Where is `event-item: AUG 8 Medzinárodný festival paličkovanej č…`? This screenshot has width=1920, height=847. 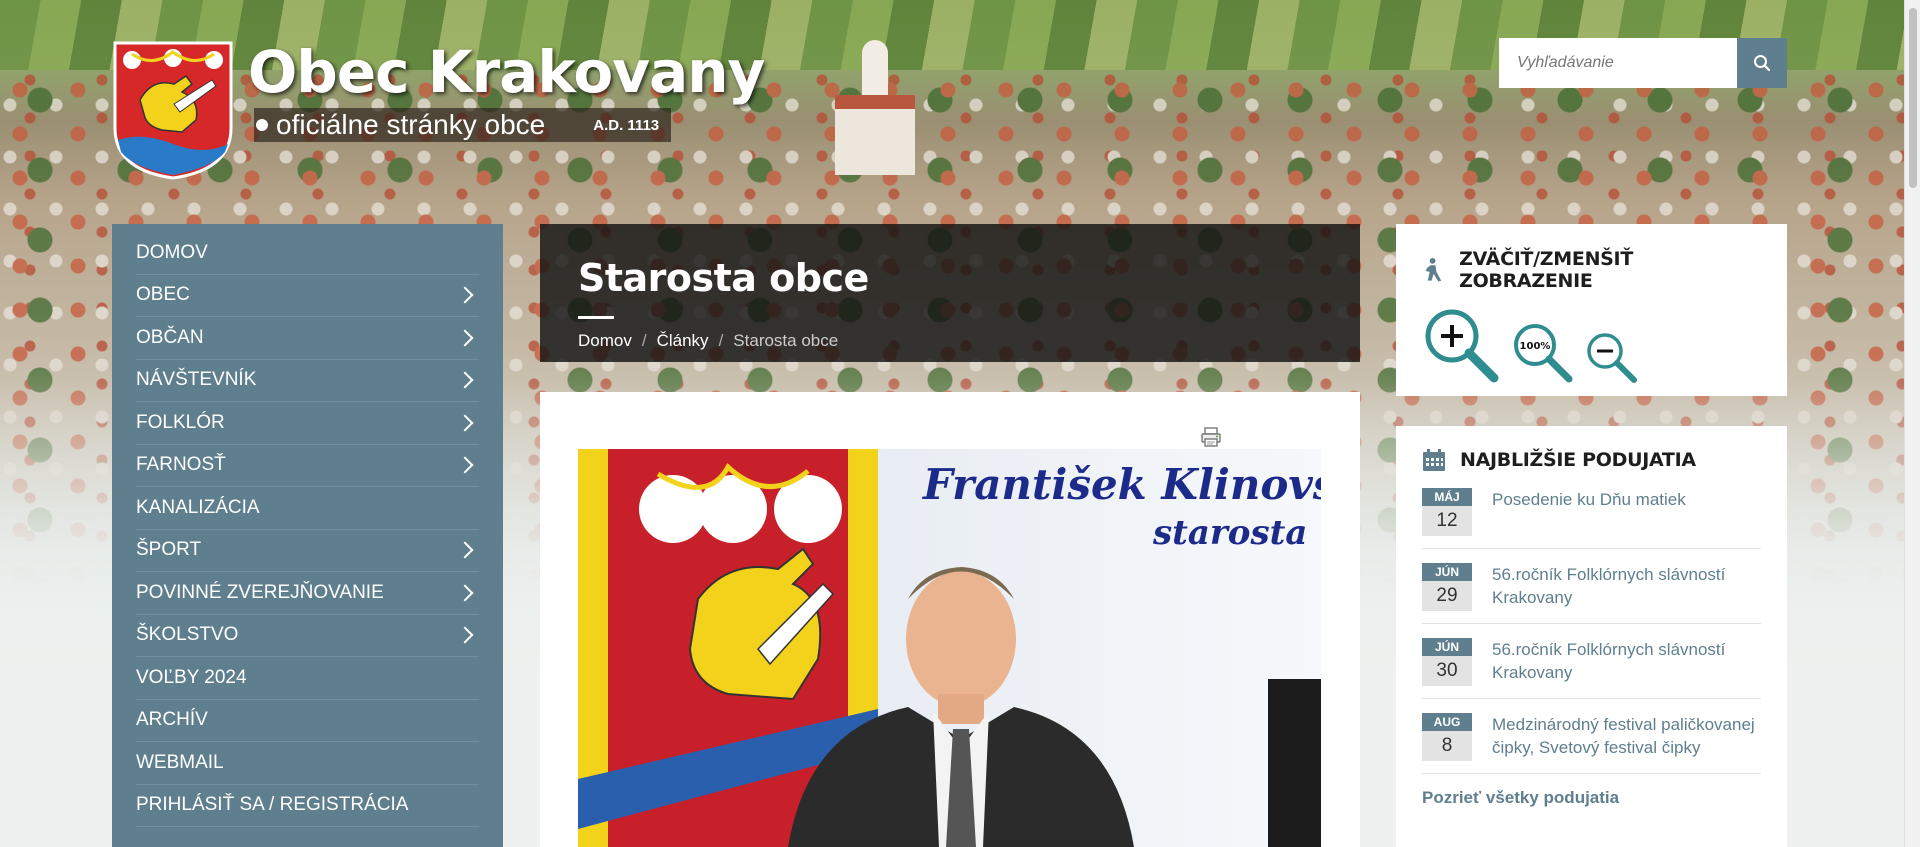 event-item: AUG 8 Medzinárodný festival paličkovanej č… is located at coordinates (1591, 736).